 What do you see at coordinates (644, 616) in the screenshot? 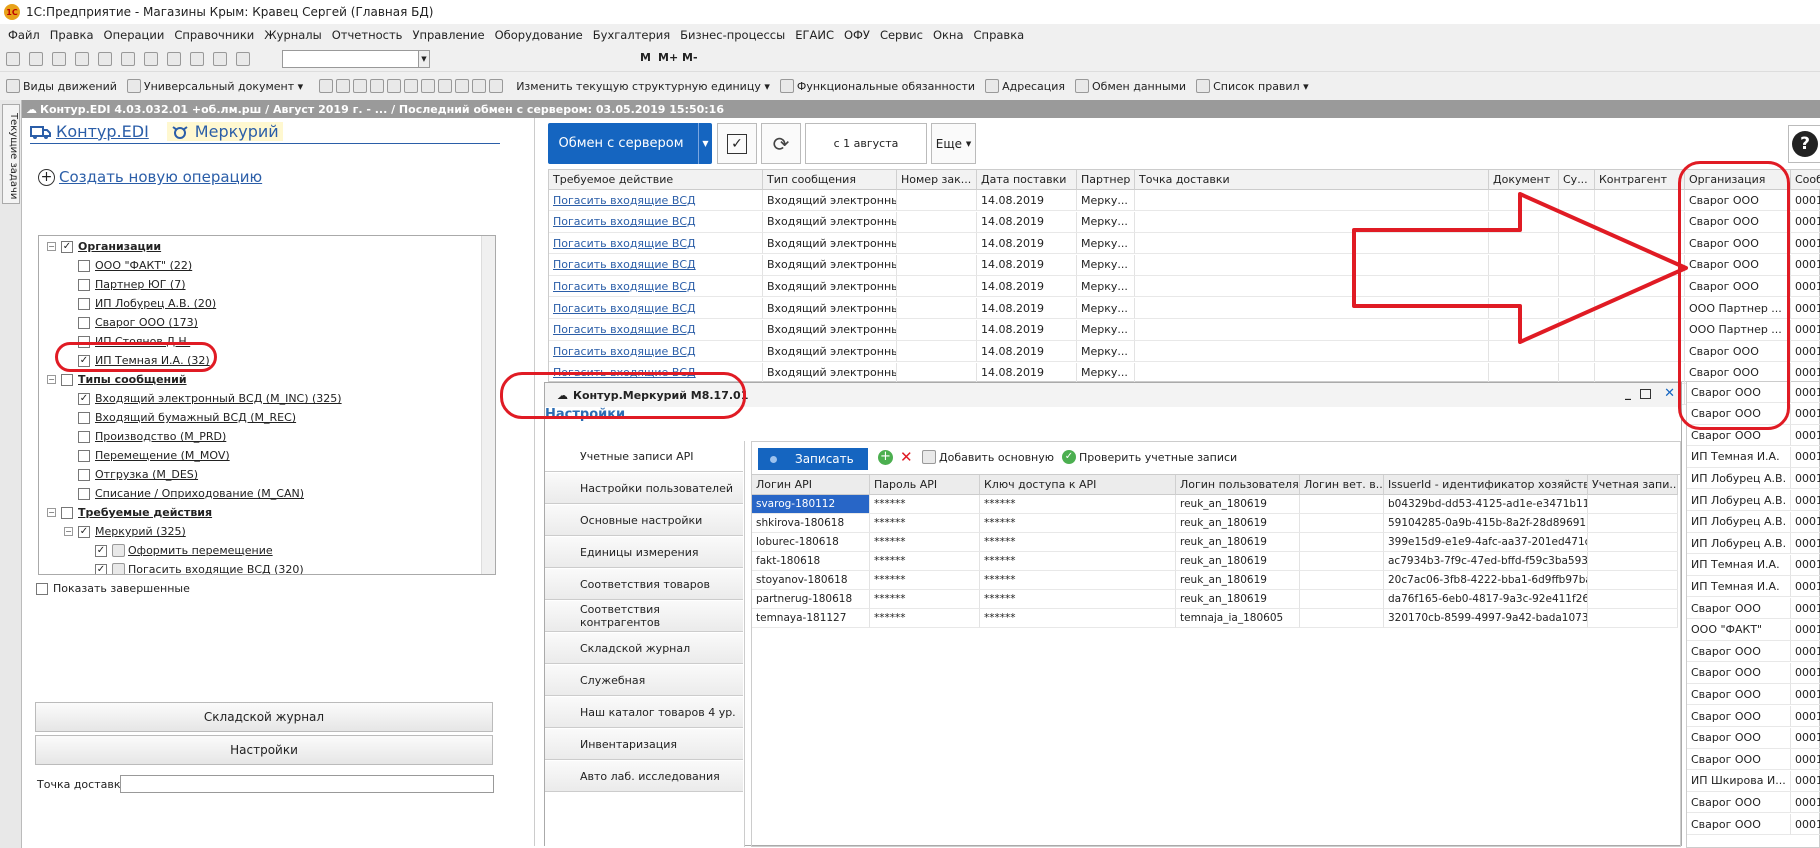
I see `settings-nav-item: Соответствия контрагентов` at bounding box center [644, 616].